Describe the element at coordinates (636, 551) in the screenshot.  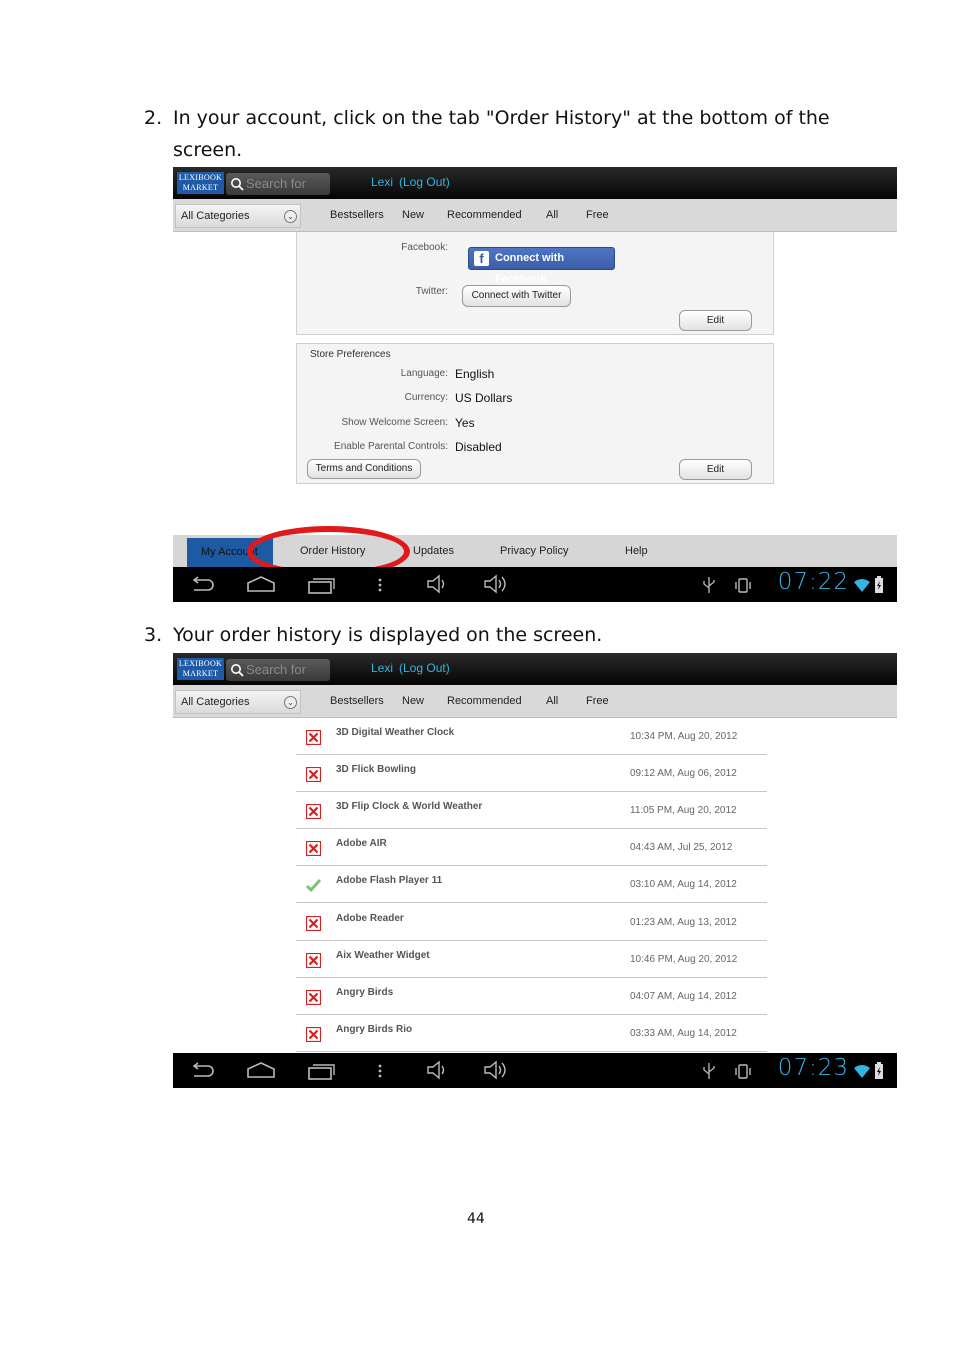
I see `tab-help: Help` at that location.